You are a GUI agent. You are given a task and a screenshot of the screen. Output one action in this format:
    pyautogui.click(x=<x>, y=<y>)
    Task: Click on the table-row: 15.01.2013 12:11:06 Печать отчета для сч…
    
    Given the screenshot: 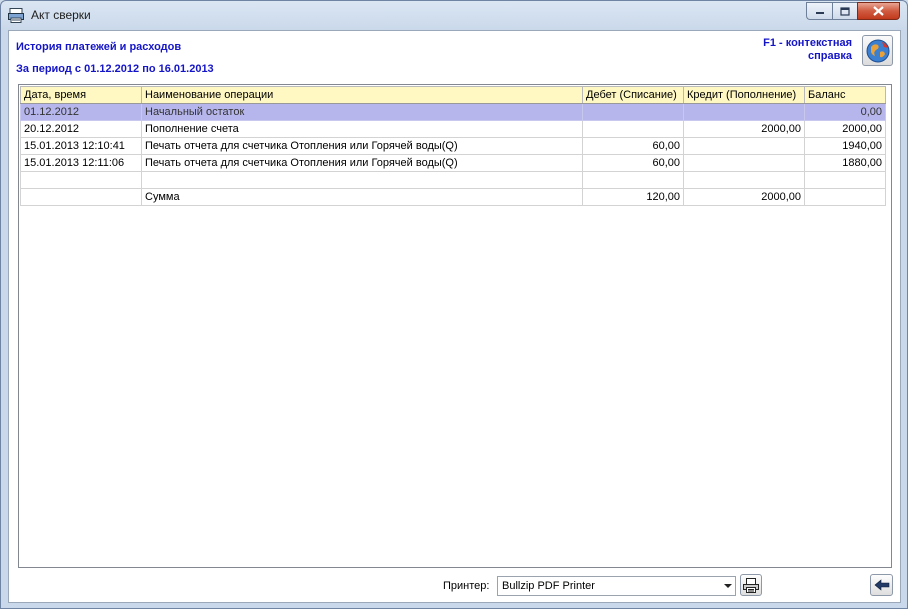 What is the action you would take?
    pyautogui.click(x=453, y=163)
    